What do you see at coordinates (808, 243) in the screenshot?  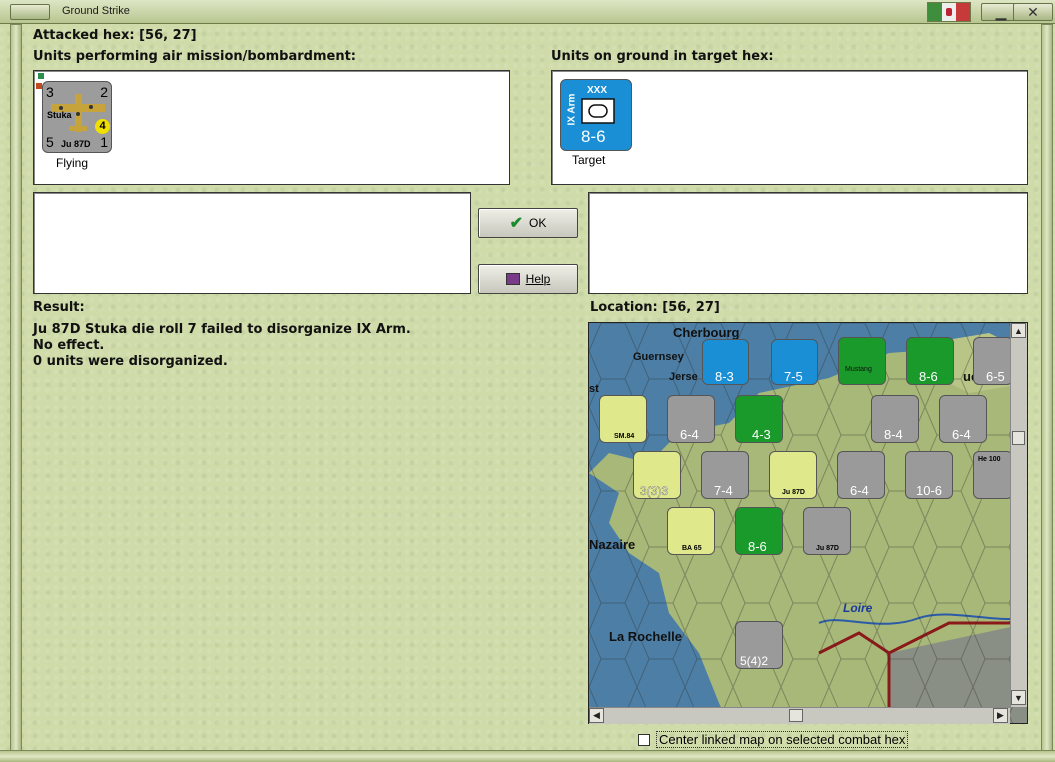 I see `ground-detail-panel` at bounding box center [808, 243].